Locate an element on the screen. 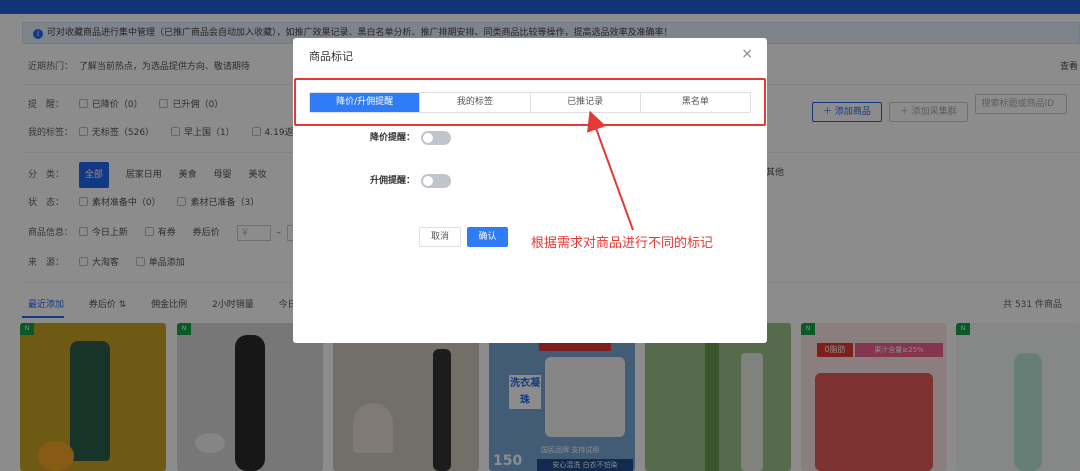 The width and height of the screenshot is (1080, 471). price-drop-label: 降价提醒： is located at coordinates (392, 138).